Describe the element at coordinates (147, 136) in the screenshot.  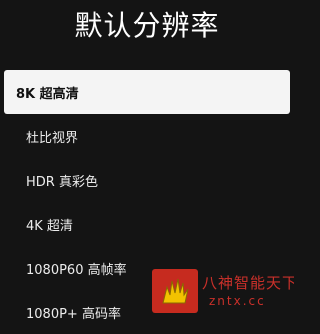
I see `resolution-option-dolby-vision: 杜比视界` at that location.